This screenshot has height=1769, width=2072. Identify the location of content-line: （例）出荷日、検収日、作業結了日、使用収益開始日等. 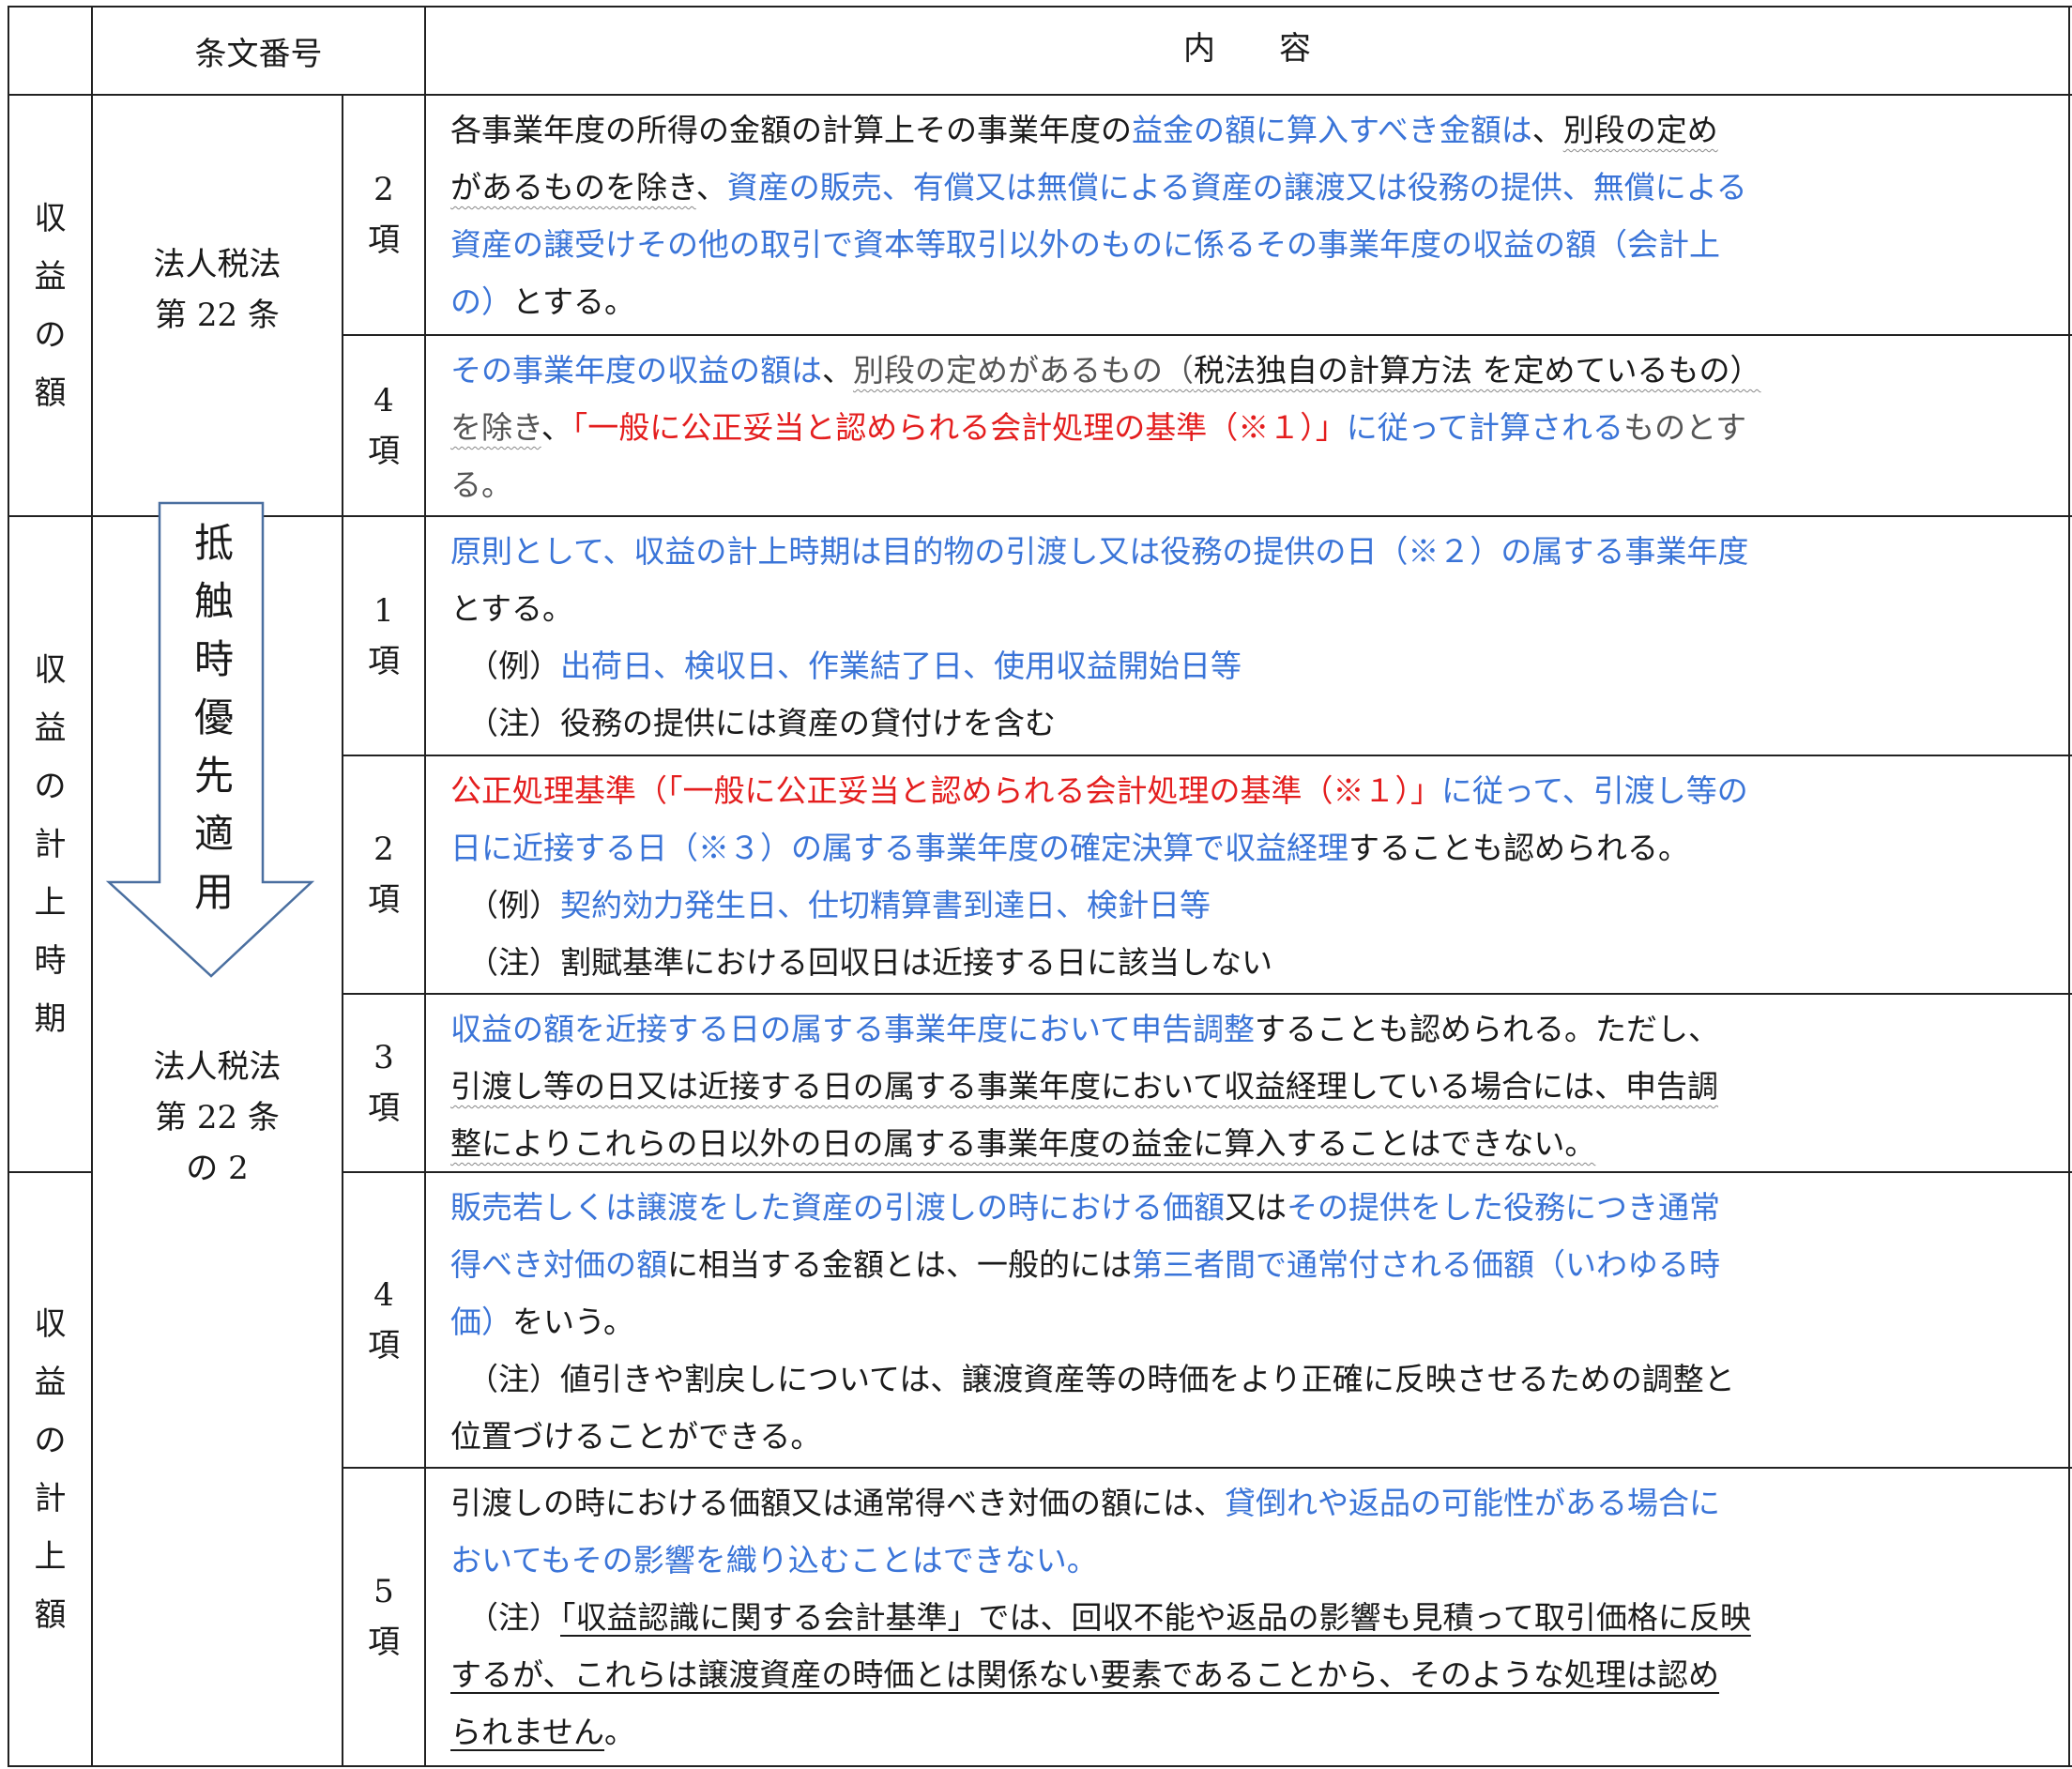
(1252, 665).